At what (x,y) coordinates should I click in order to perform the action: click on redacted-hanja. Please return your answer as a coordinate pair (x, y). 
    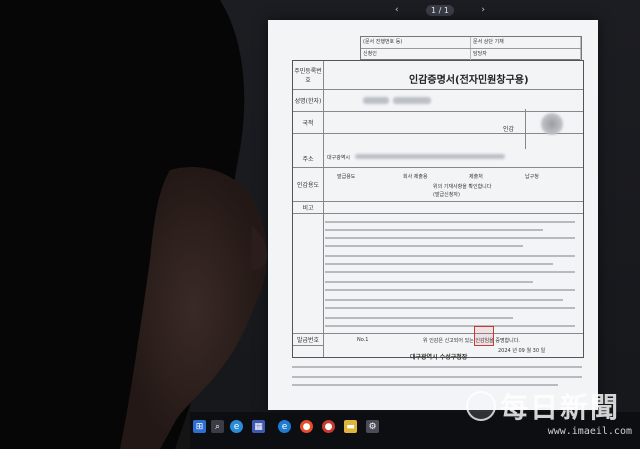
    Looking at the image, I should click on (412, 100).